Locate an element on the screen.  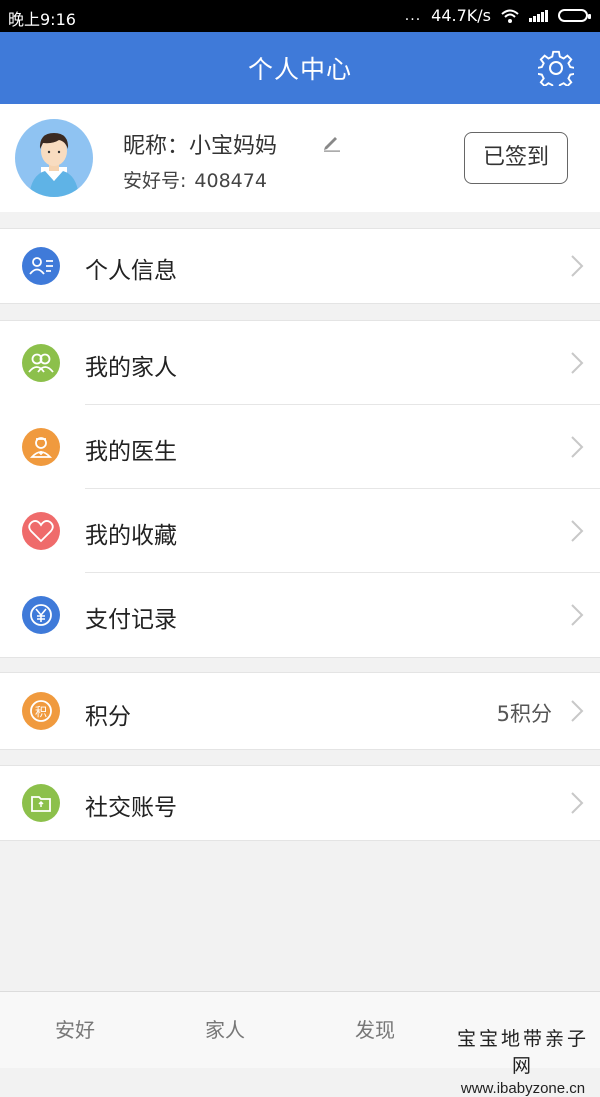
points-value: 5积分 is located at coordinates (524, 714).